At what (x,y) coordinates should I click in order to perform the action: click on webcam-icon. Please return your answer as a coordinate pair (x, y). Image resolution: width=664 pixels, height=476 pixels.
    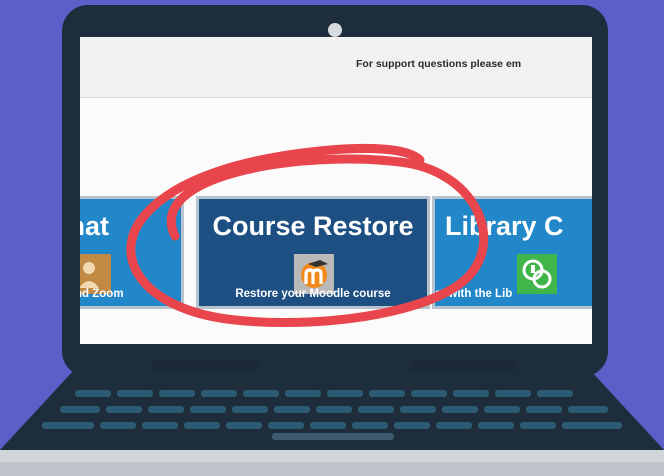
    Looking at the image, I should click on (335, 30).